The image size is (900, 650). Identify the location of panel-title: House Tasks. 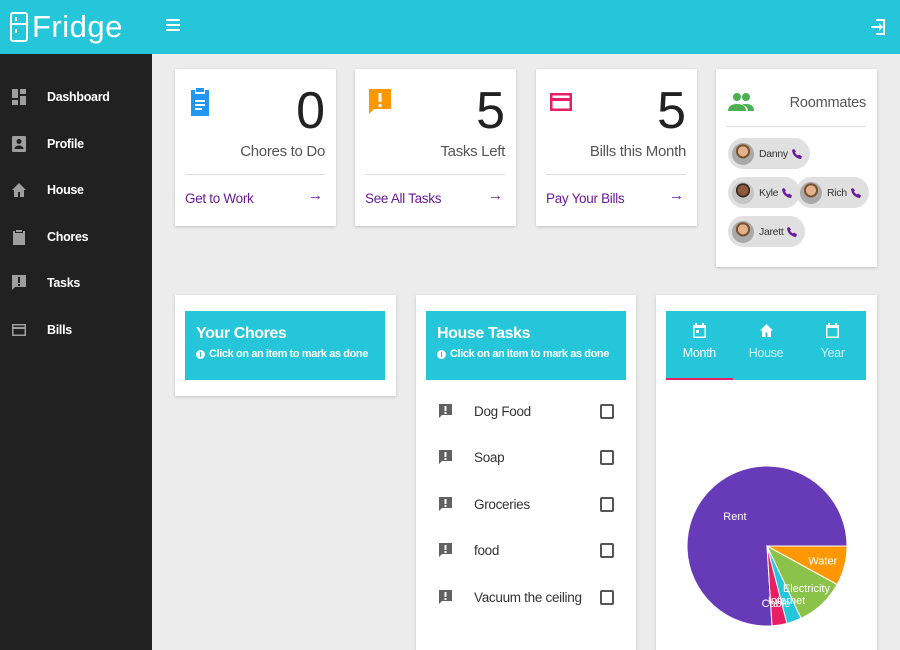
(484, 333).